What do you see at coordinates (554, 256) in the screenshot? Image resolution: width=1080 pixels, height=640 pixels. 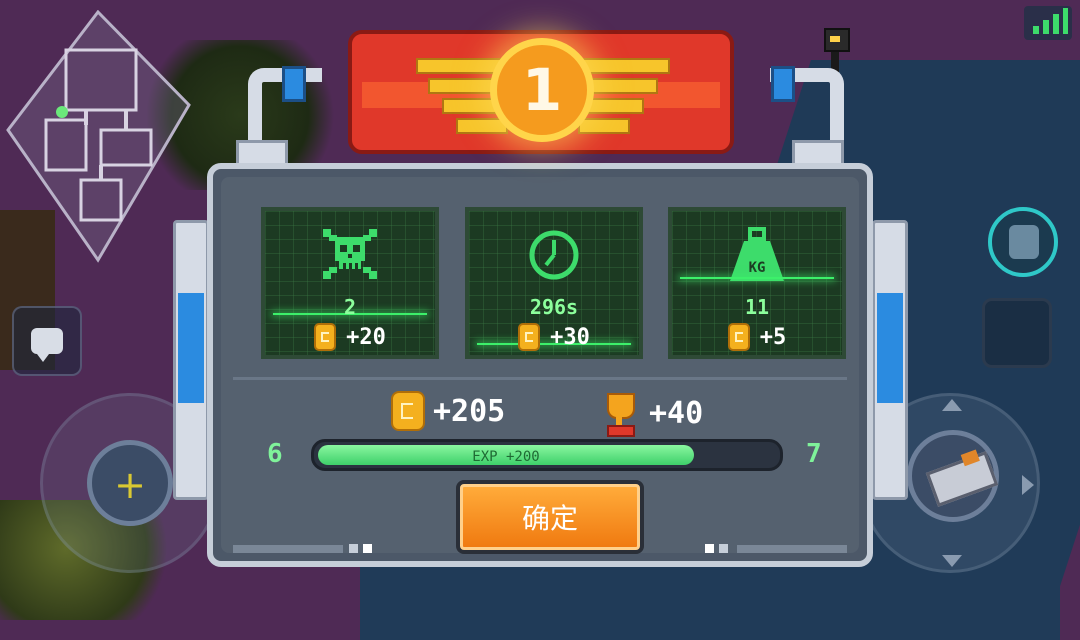 I see `clock-icon` at bounding box center [554, 256].